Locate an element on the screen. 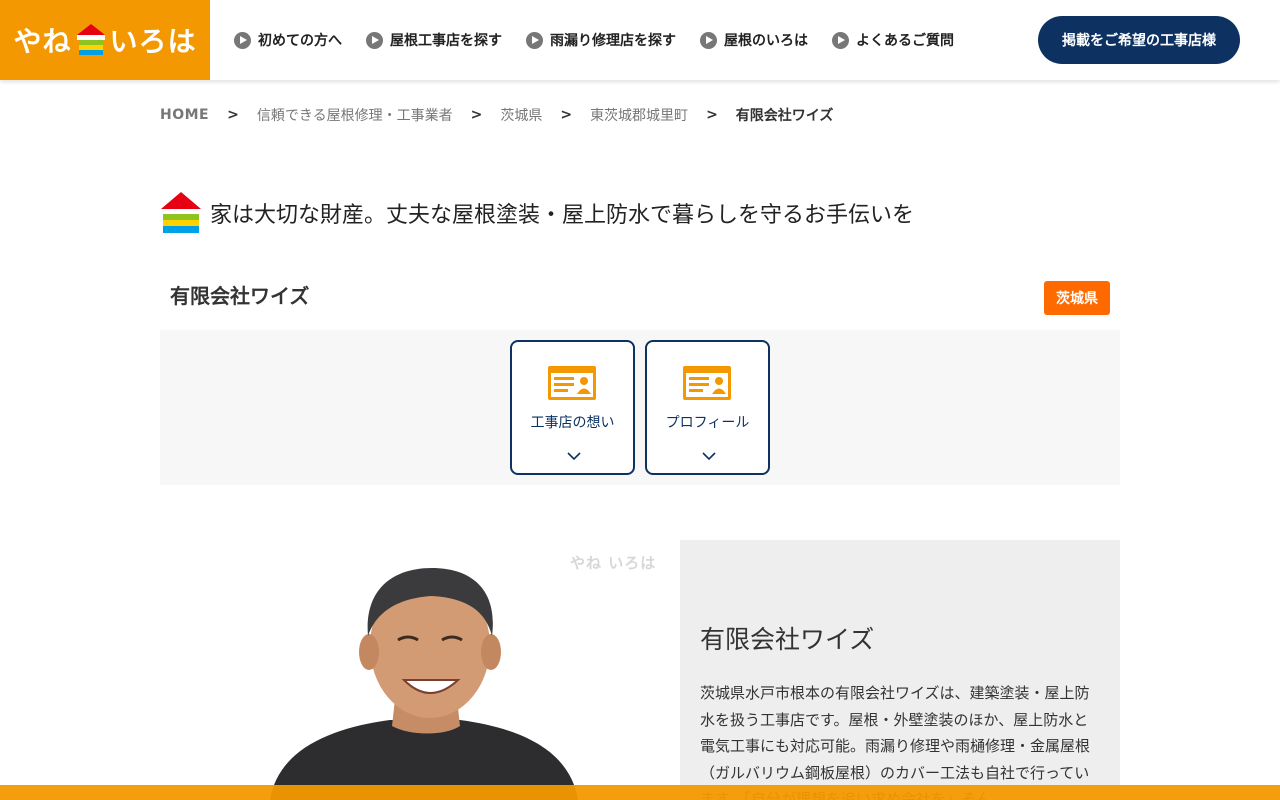 The width and height of the screenshot is (1280, 800). main-nav: 初めての方へ 屋根工事店を探す 雨漏り修理店を探す 屋根のいろは よくあるご質問 is located at coordinates (594, 40).